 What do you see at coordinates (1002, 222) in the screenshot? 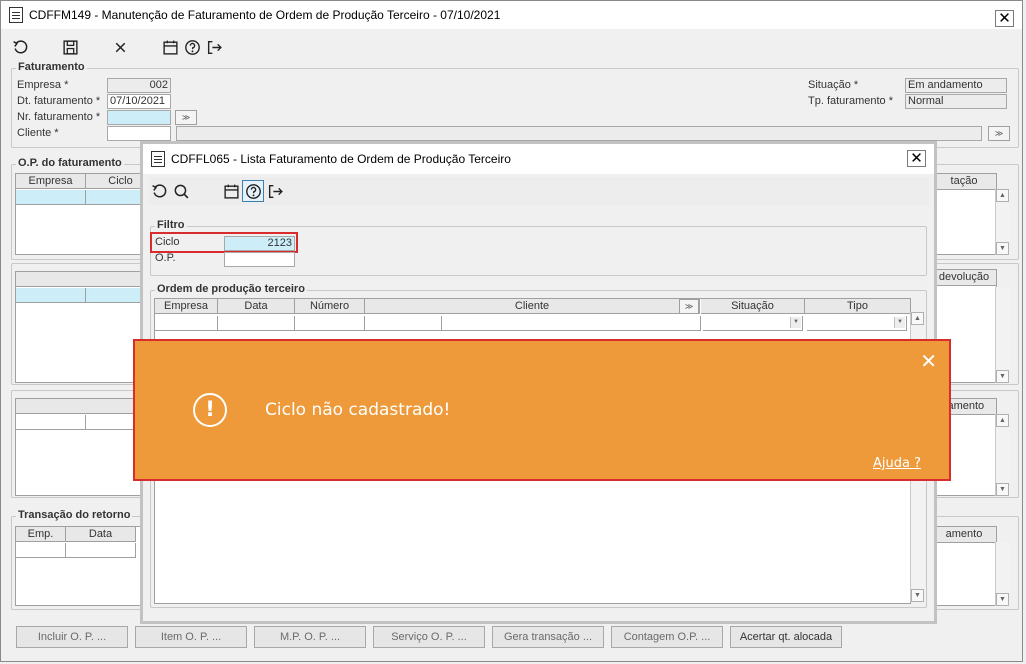
I see `op-grid-scrollbar: ▲ ▼` at bounding box center [1002, 222].